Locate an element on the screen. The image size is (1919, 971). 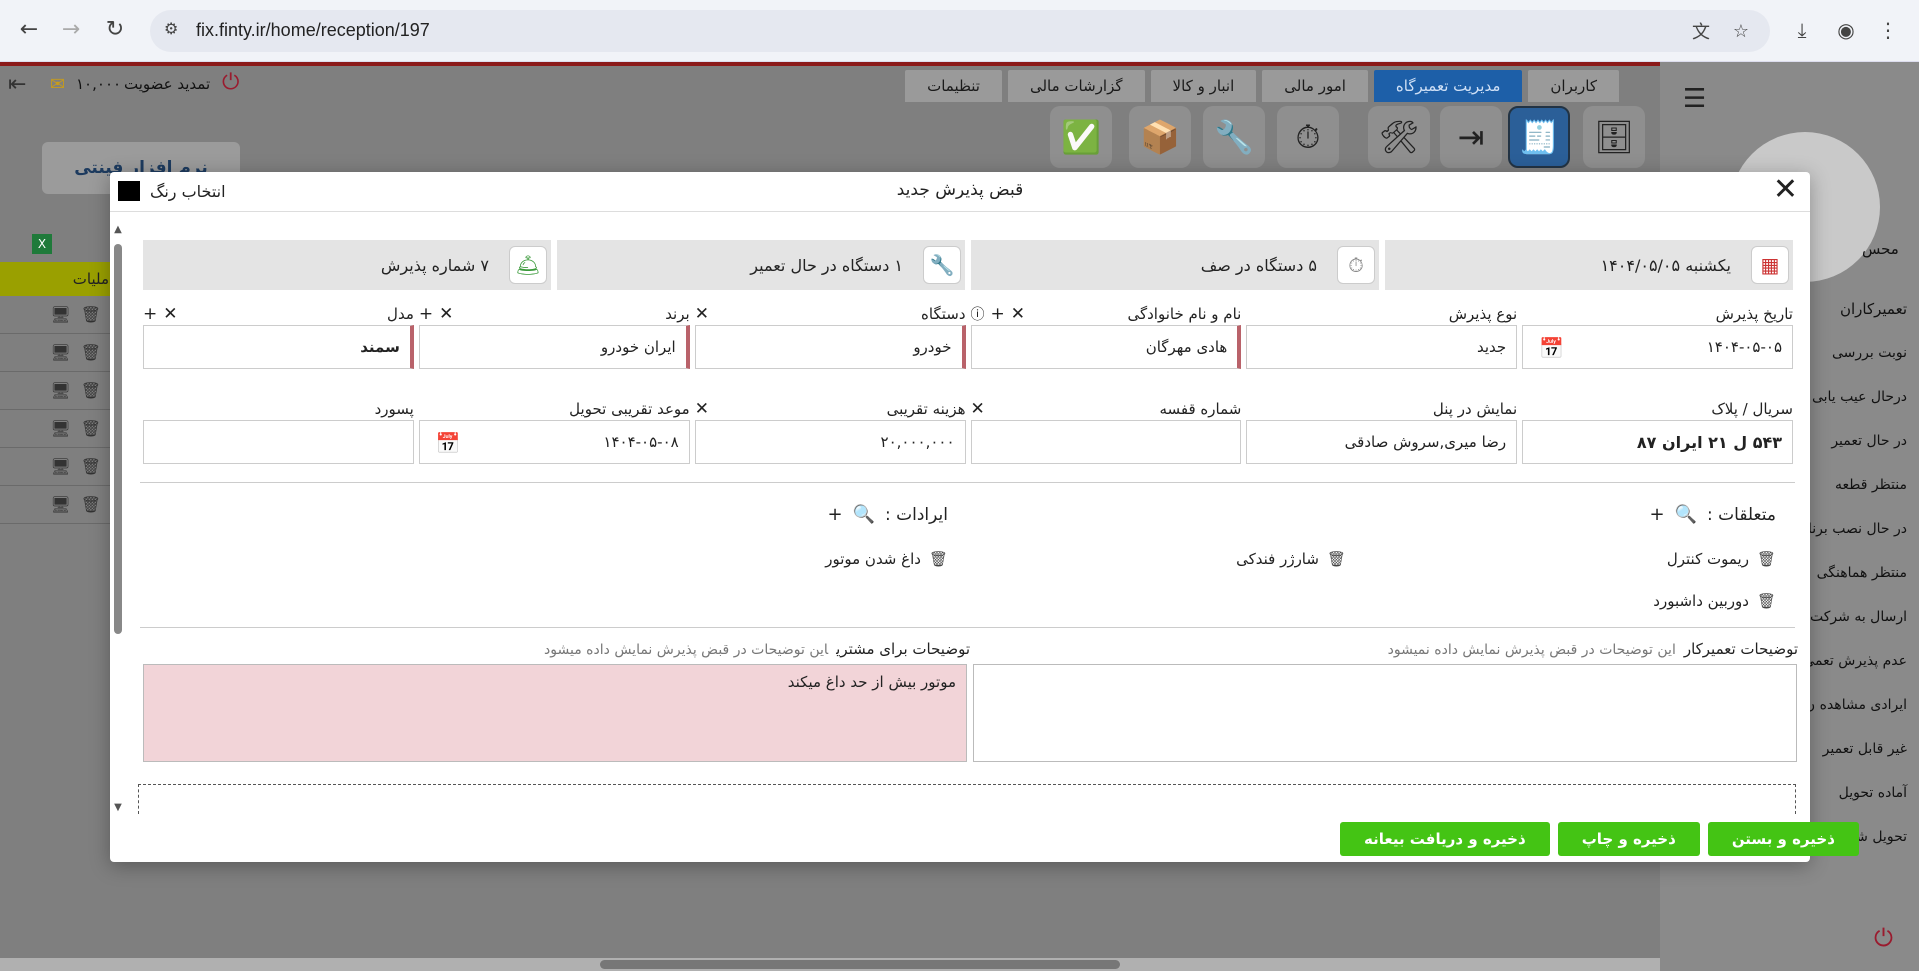
side-item-review-queue: نوبت بررسی is located at coordinates (1859, 353).